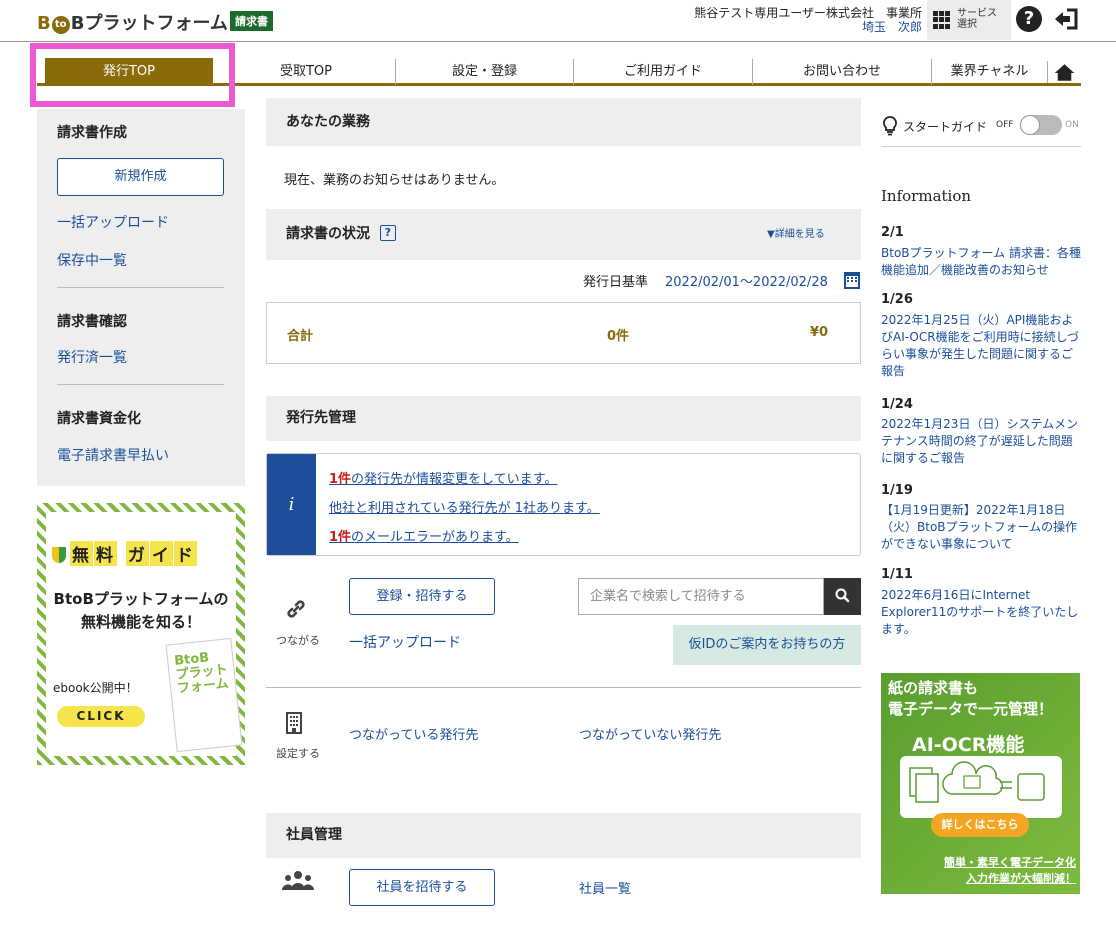  What do you see at coordinates (422, 887) in the screenshot?
I see `invite-staff-button: 社員を招待する` at bounding box center [422, 887].